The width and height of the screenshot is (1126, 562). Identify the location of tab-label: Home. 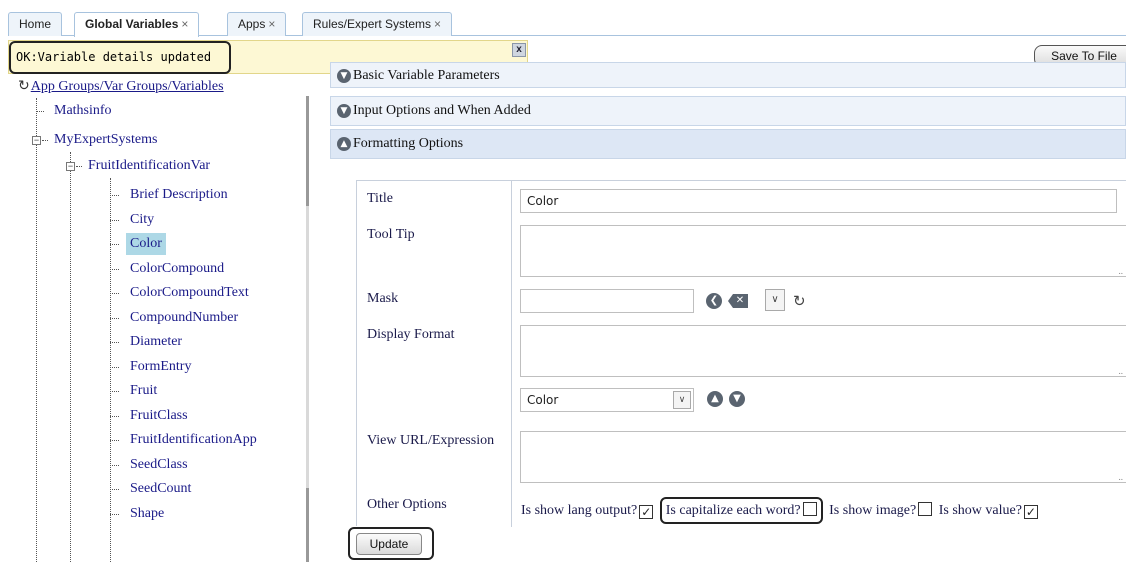
(35, 24).